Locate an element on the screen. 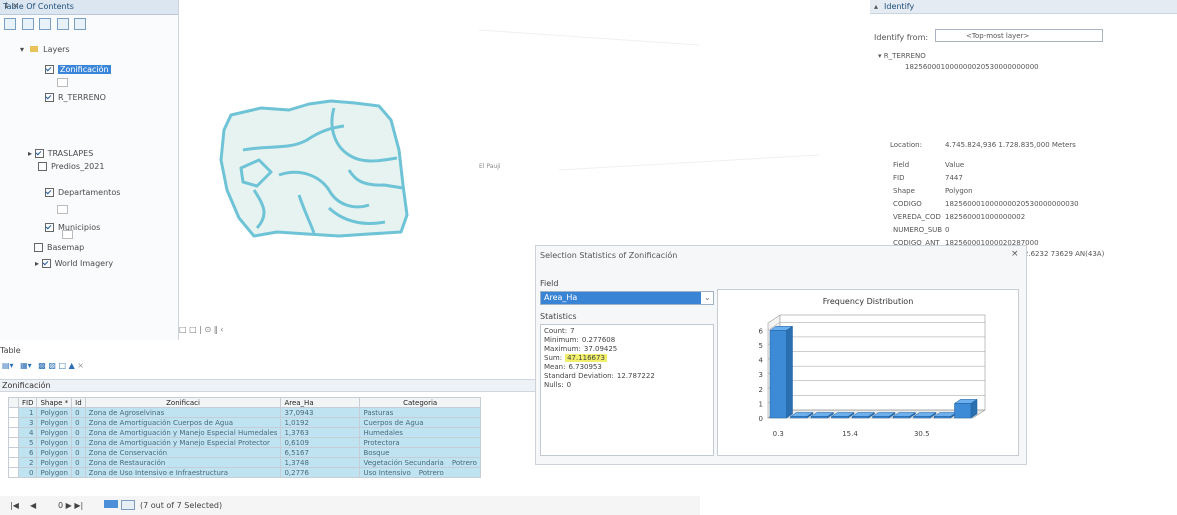 The image size is (1177, 515). row-selector-header is located at coordinates (13, 402).